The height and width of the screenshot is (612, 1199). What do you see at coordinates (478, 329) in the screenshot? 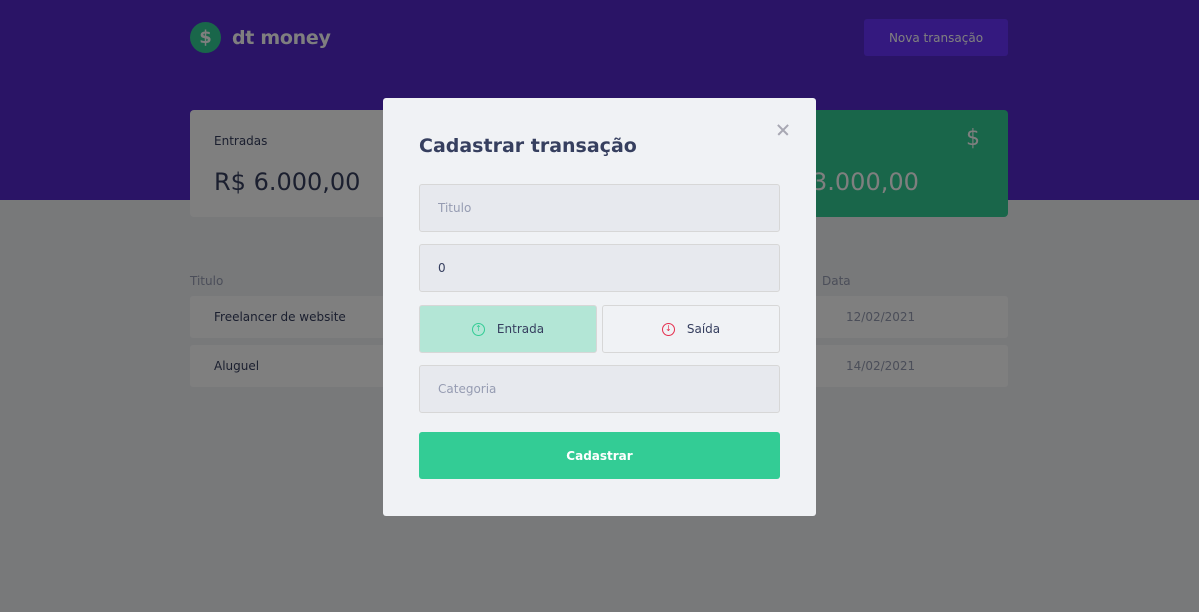
I see `arrow-up-circle-icon: ↑` at bounding box center [478, 329].